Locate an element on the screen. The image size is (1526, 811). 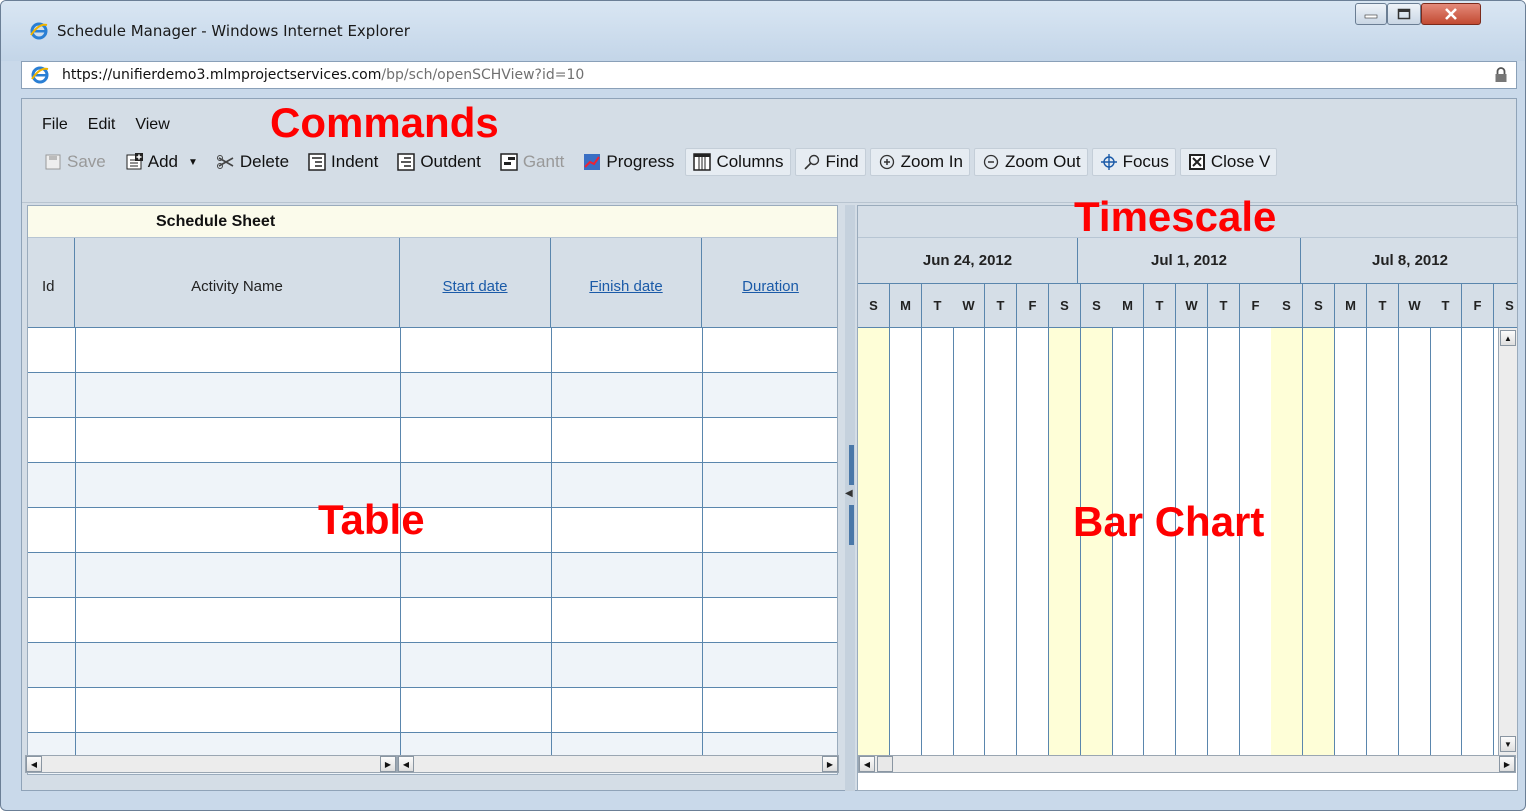
maximize-button is located at coordinates (1404, 14).